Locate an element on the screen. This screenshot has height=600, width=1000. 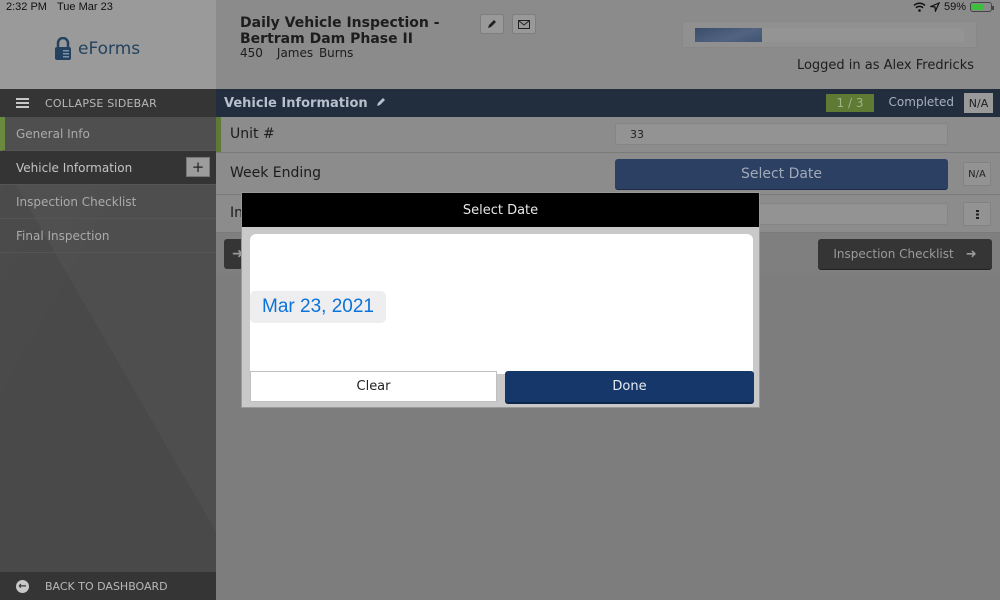
more-options-button is located at coordinates (977, 214).